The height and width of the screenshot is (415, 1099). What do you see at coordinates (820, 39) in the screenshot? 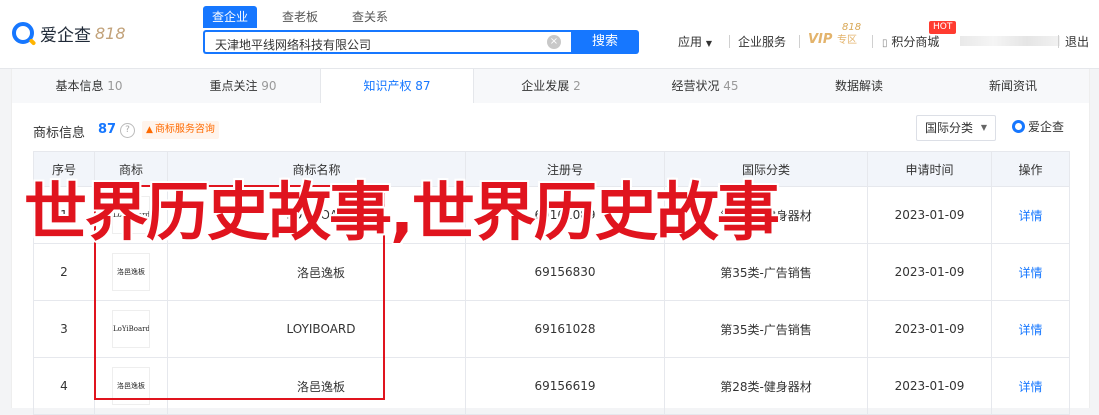
I see `vip-label: VIP` at bounding box center [820, 39].